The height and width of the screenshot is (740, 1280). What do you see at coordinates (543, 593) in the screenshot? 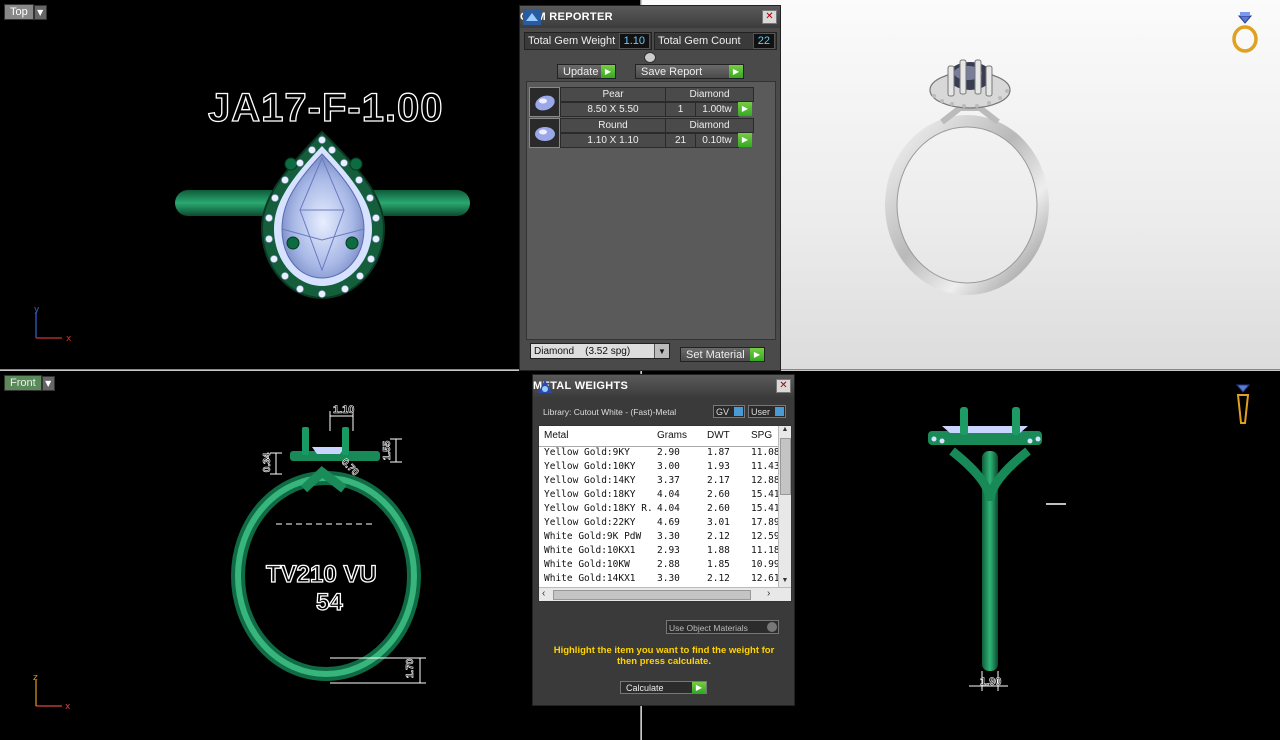
I see `scroll-left-icon: ‹` at bounding box center [543, 593].